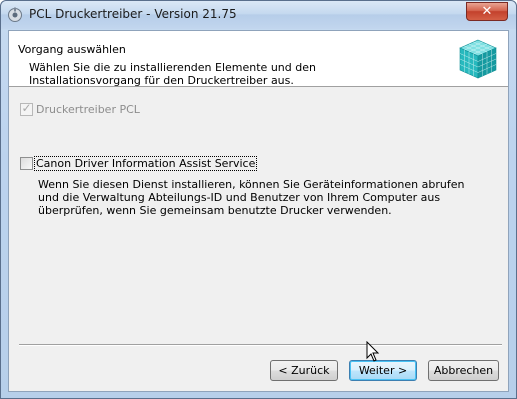 Image resolution: width=517 pixels, height=399 pixels. What do you see at coordinates (260, 345) in the screenshot?
I see `footer-divider` at bounding box center [260, 345].